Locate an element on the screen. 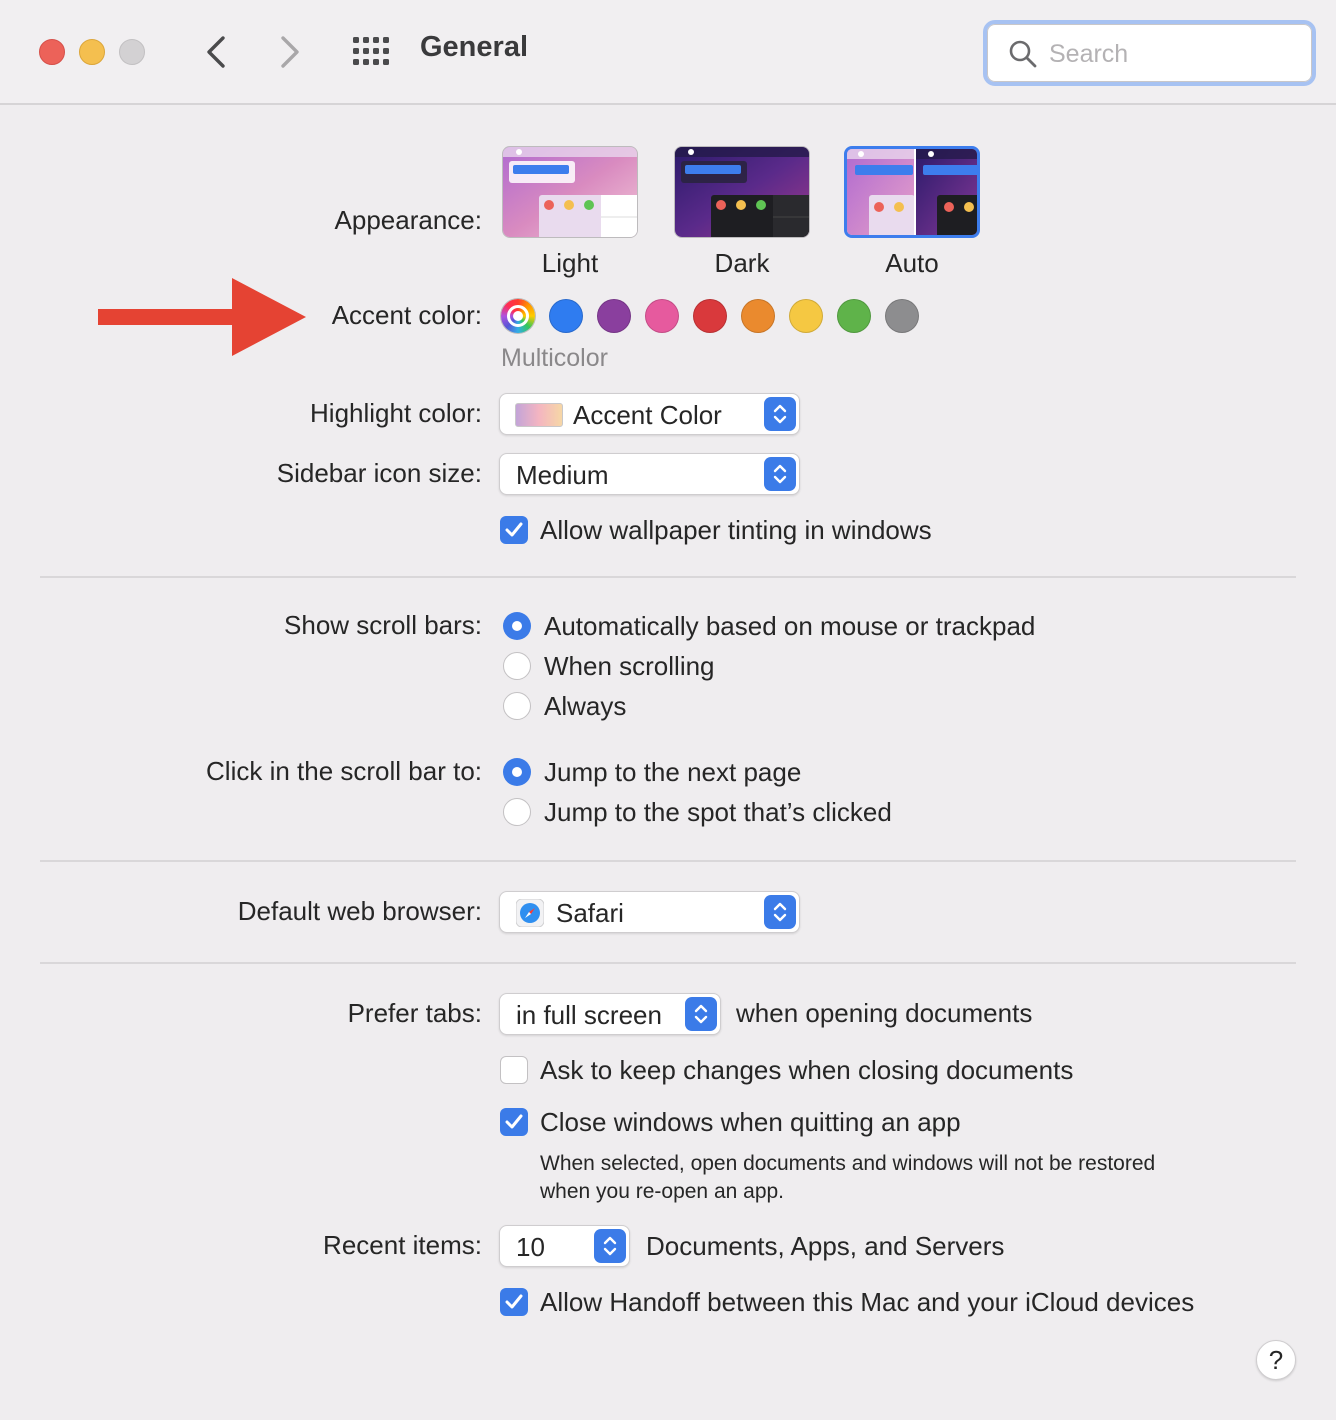  chevron-right-icon is located at coordinates (290, 52).